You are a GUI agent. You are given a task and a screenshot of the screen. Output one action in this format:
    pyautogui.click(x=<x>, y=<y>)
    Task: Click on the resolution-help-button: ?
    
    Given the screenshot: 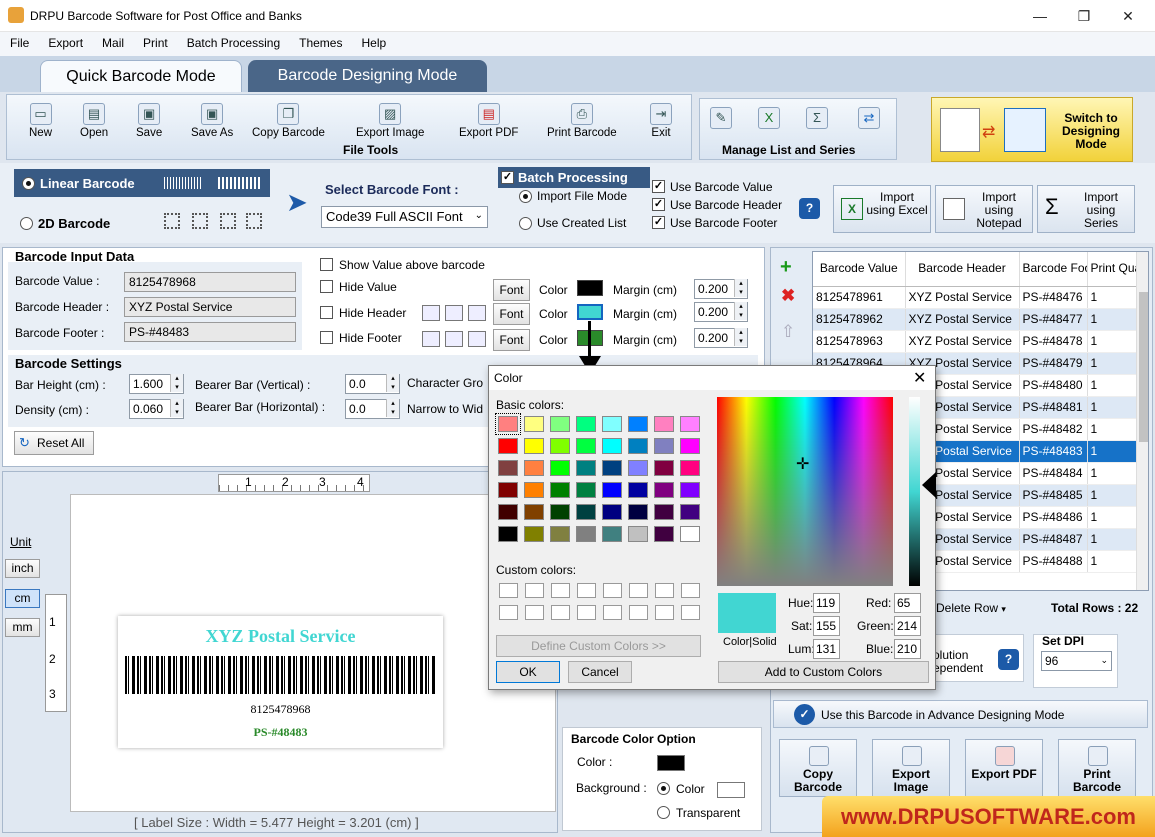 What is the action you would take?
    pyautogui.click(x=1008, y=659)
    